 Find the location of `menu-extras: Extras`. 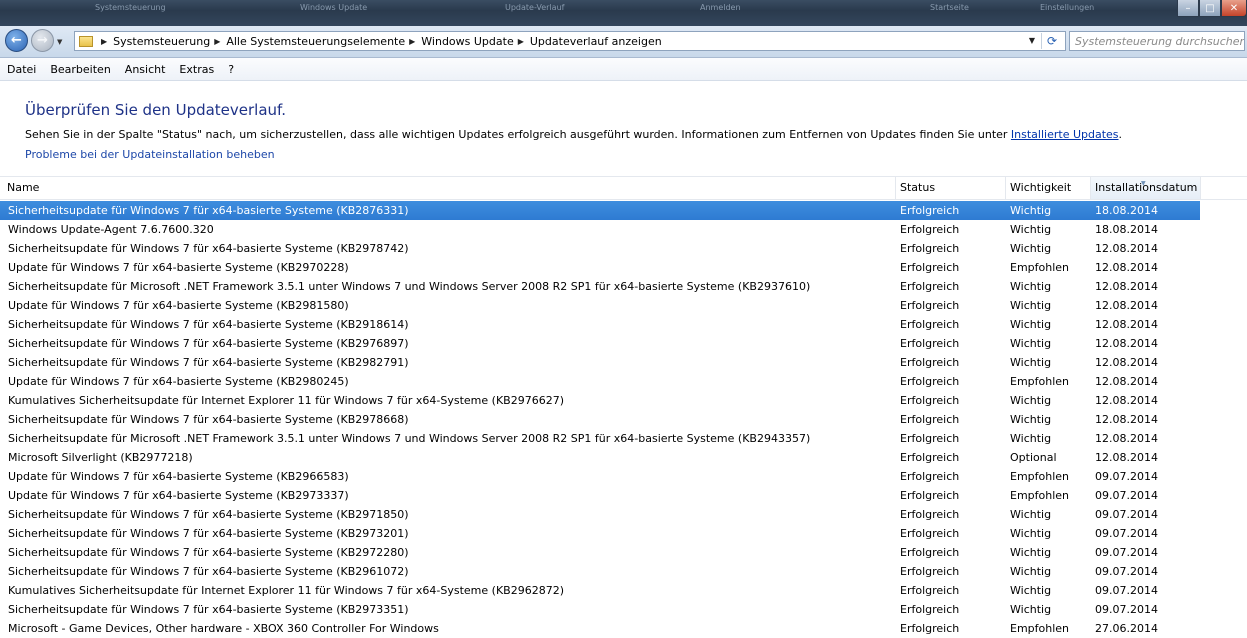

menu-extras: Extras is located at coordinates (196, 69).